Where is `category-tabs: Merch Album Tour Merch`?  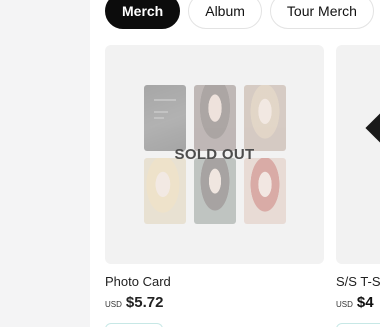
category-tabs: Merch Album Tour Merch is located at coordinates (239, 14).